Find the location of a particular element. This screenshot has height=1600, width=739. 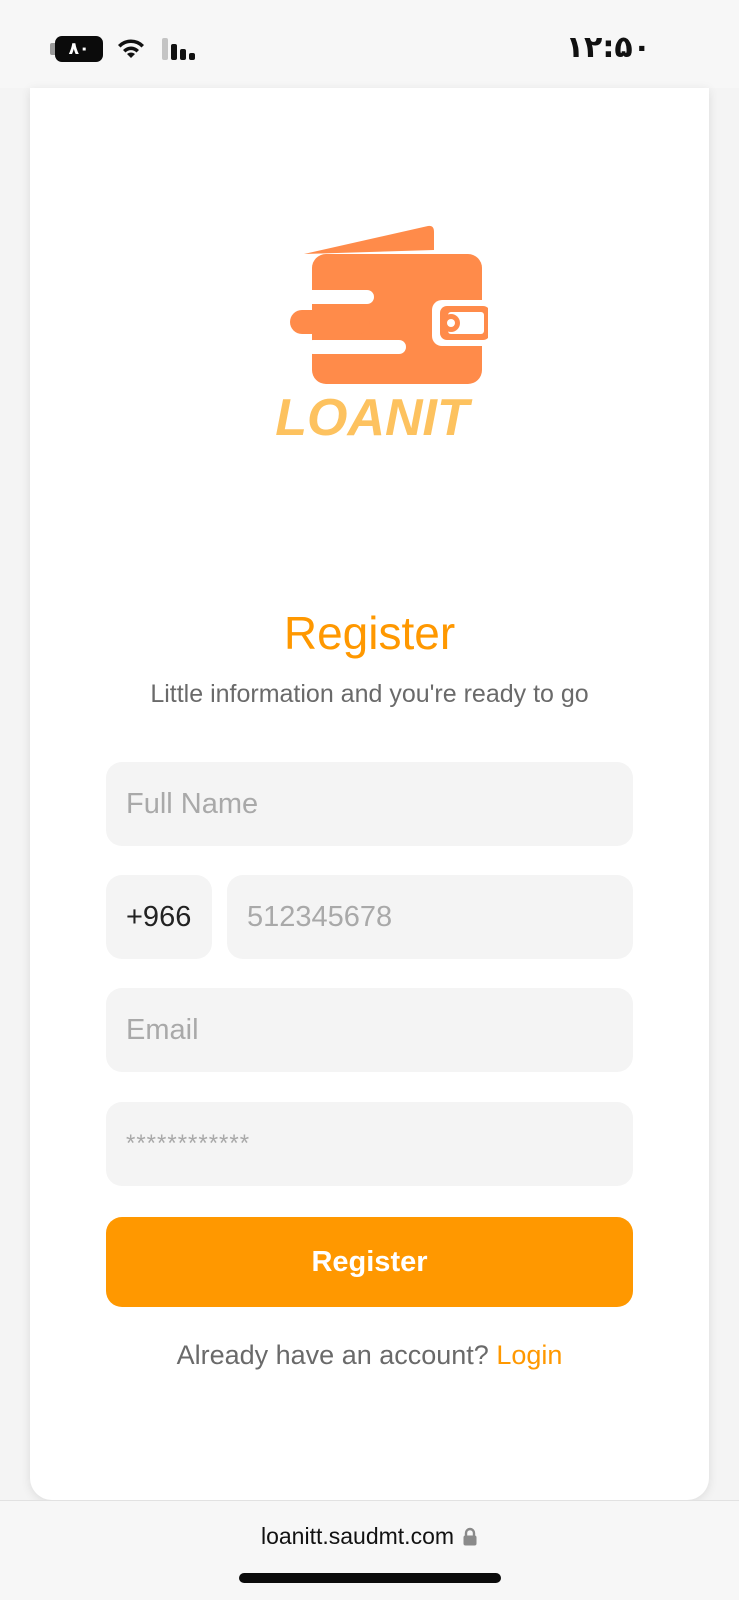

login-link: Login is located at coordinates (529, 1355).